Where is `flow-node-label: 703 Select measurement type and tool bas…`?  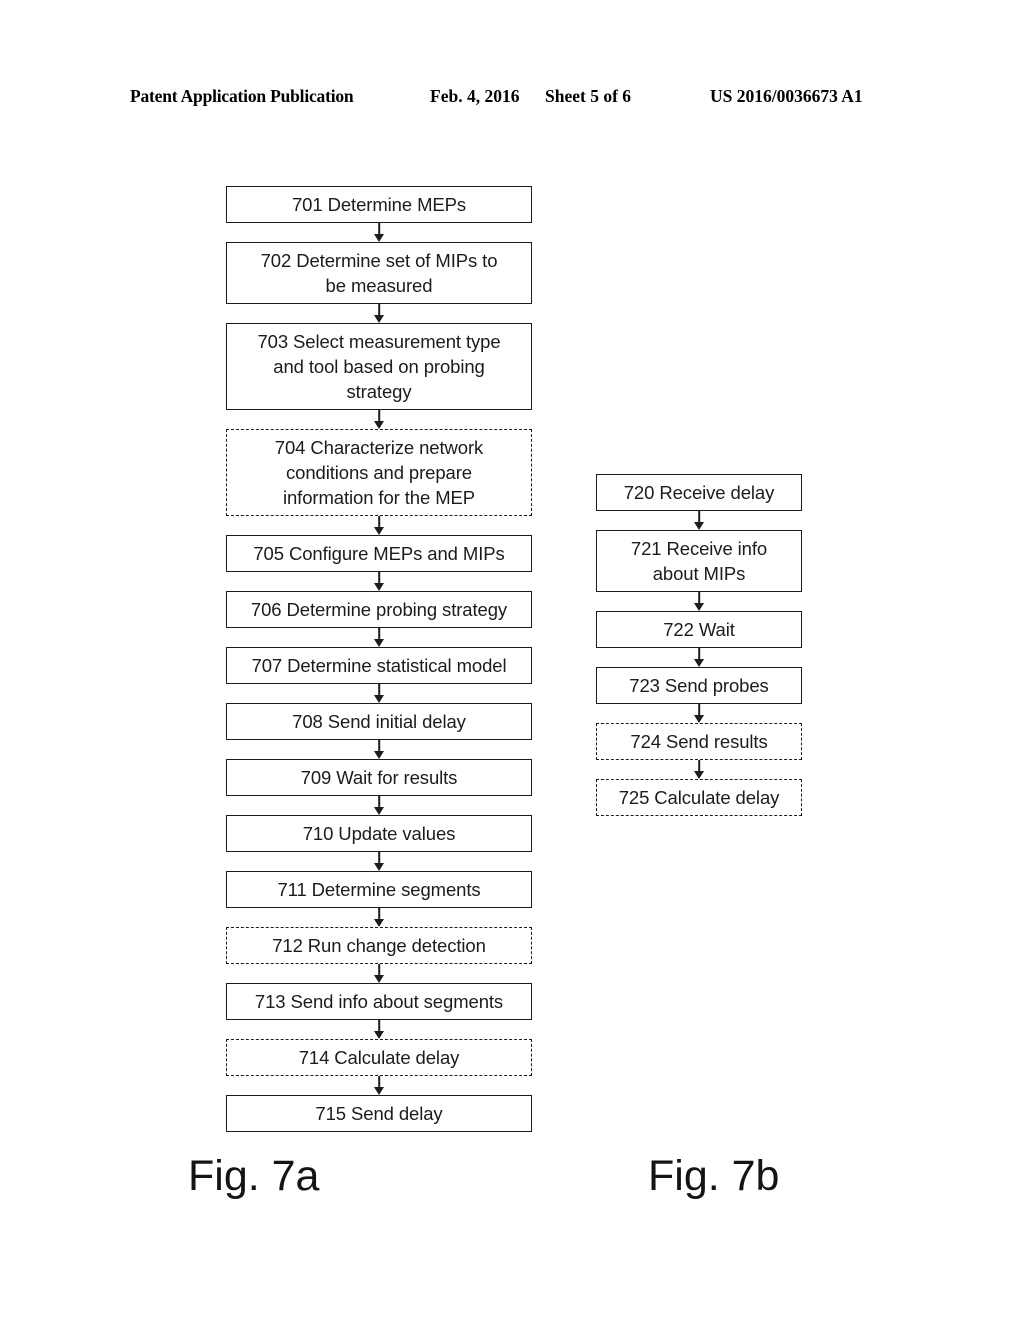
flow-node-label: 703 Select measurement type and tool bas… is located at coordinates (379, 366).